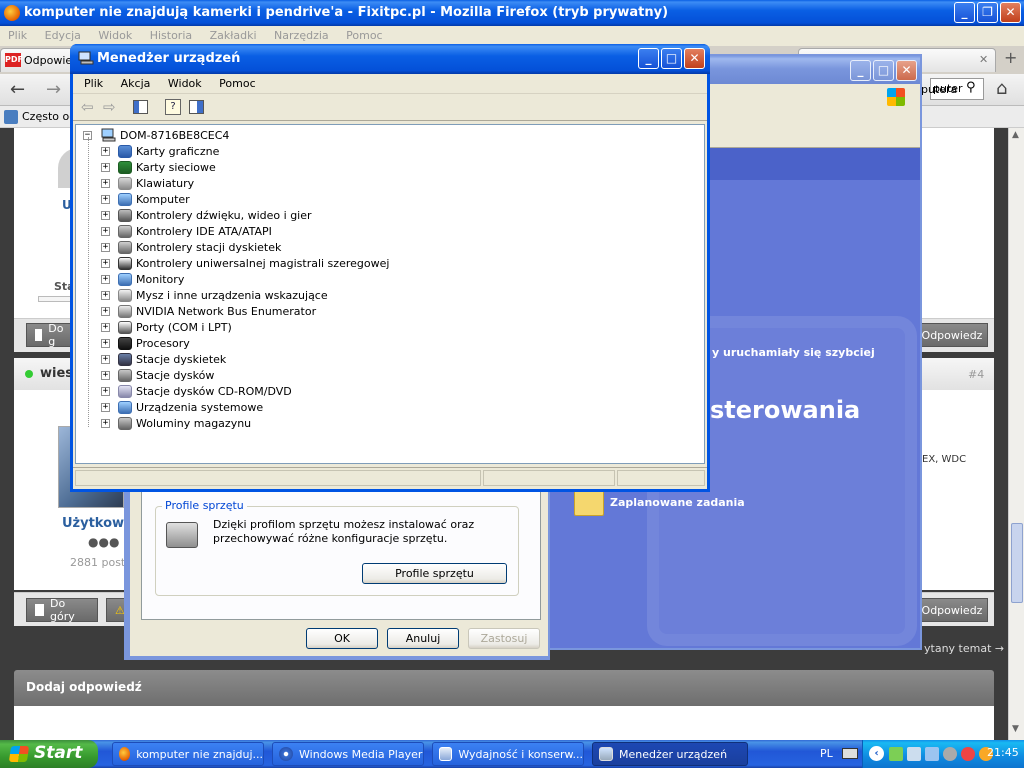 The image size is (1024, 768). I want to click on clock: 21:45, so click(1003, 752).